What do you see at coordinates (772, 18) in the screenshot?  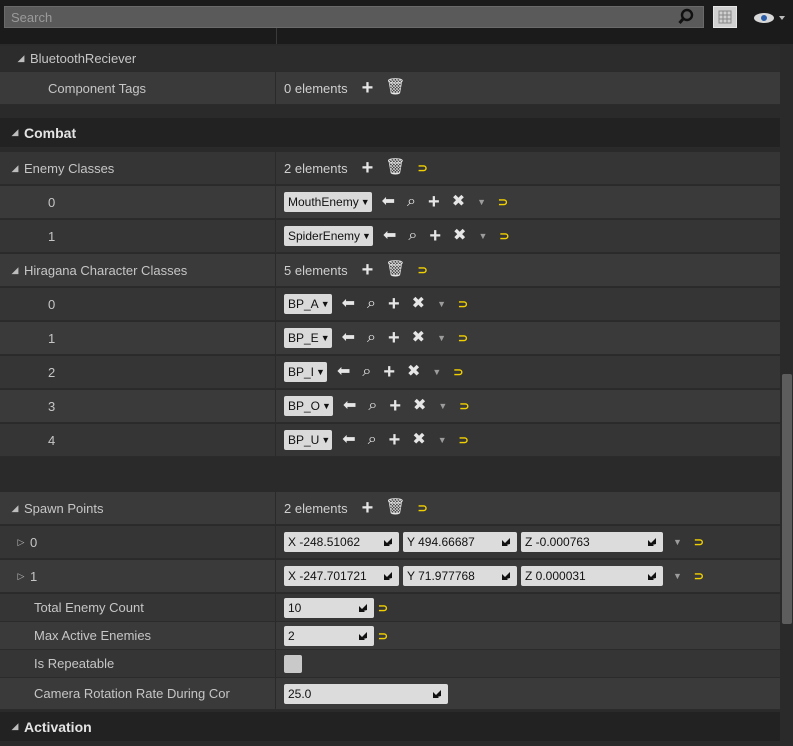 I see `view-options-button` at bounding box center [772, 18].